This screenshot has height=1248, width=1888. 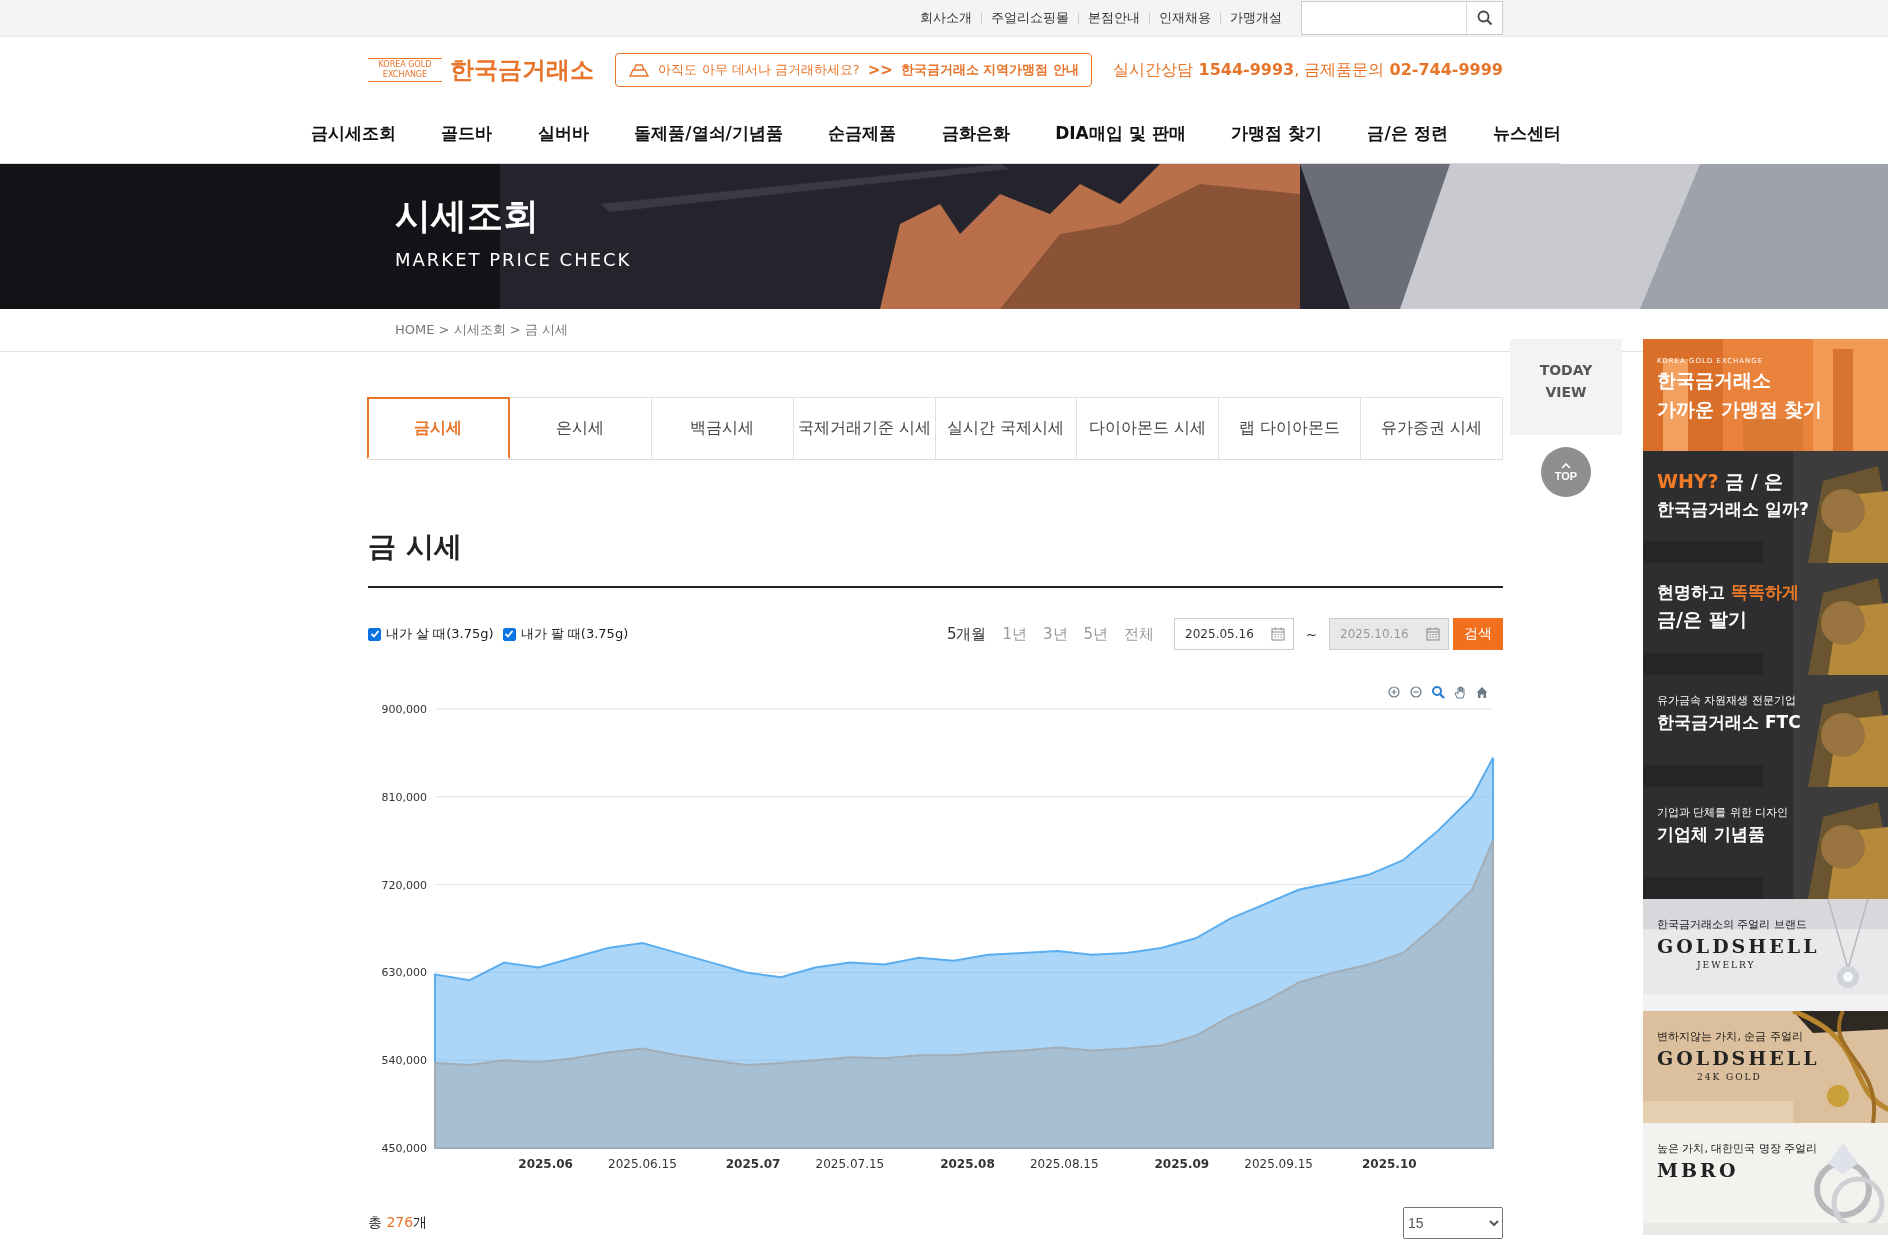 I want to click on banner-text: 현명하고 똑똑하게, so click(x=1728, y=592).